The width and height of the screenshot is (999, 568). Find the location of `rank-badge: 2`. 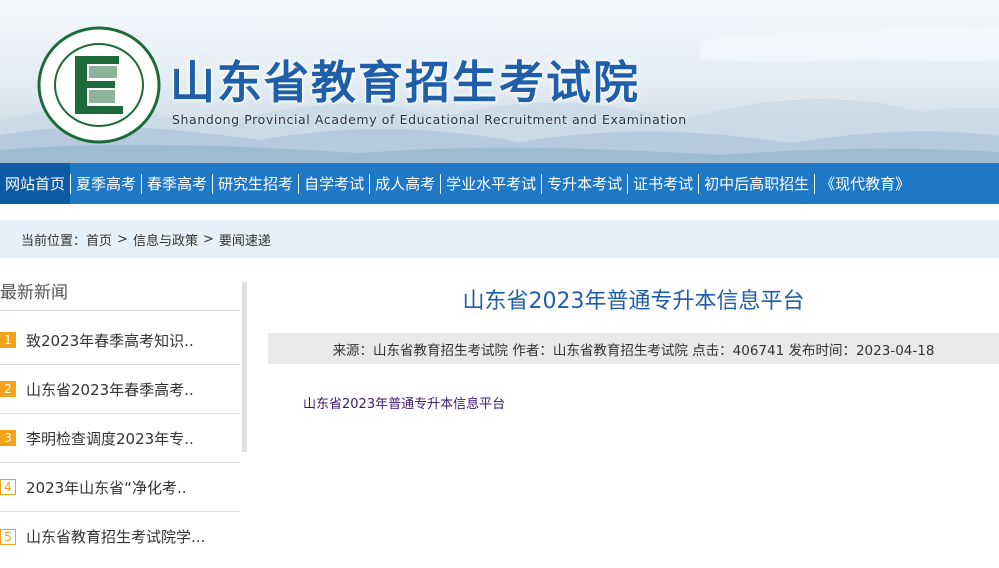

rank-badge: 2 is located at coordinates (8, 389).